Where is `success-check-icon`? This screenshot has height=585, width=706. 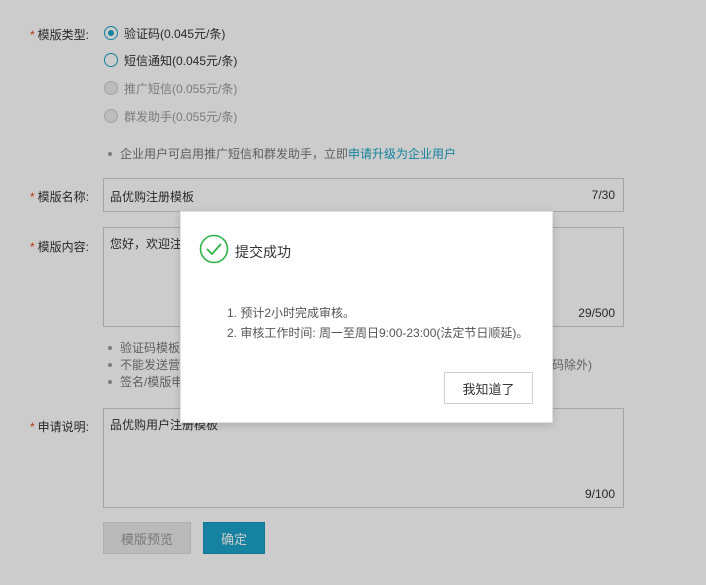
success-check-icon is located at coordinates (214, 249).